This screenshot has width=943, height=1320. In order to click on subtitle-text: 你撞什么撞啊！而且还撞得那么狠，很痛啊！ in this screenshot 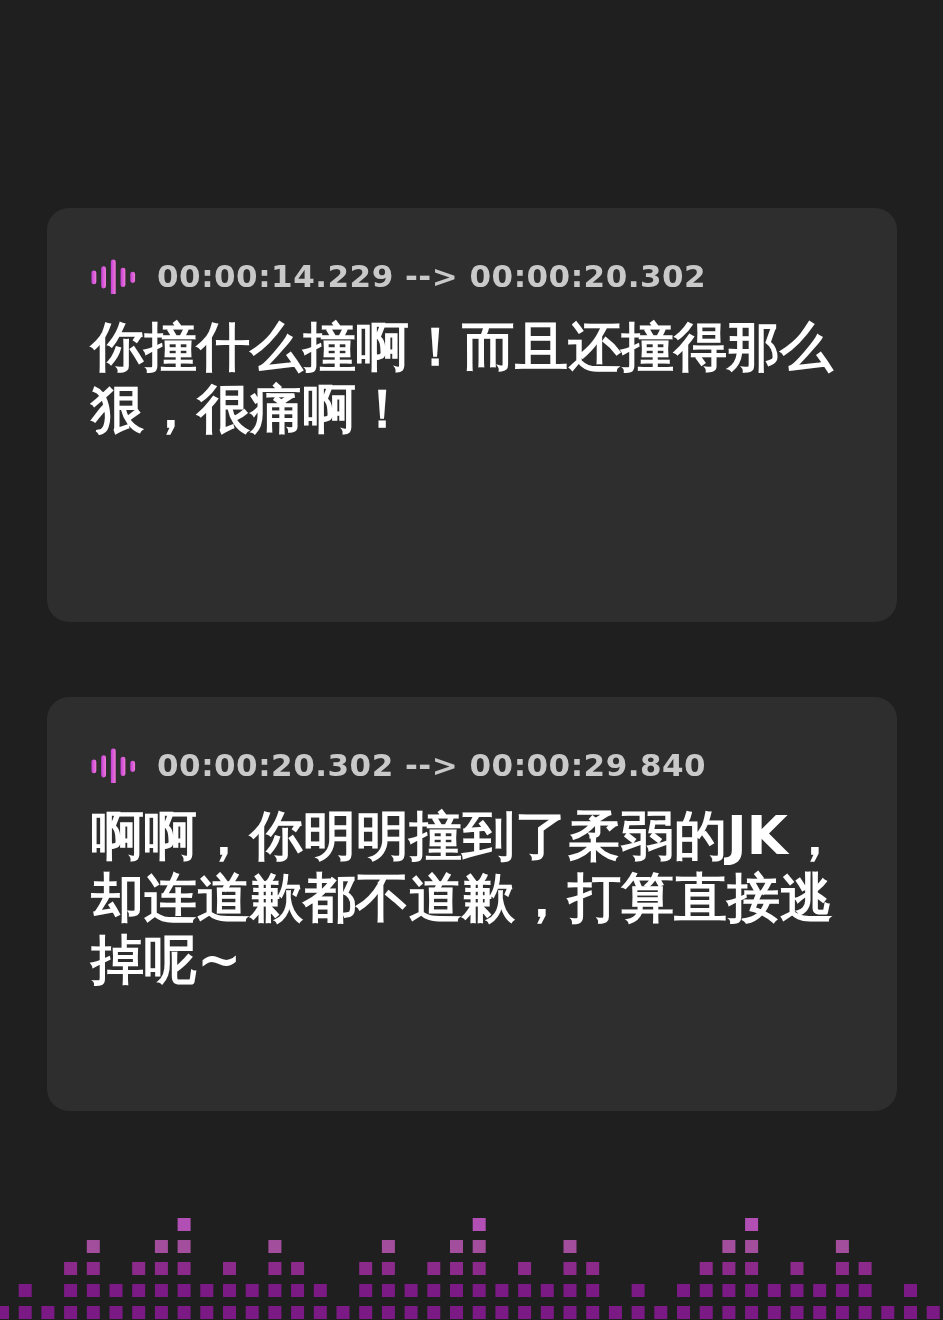, I will do `click(463, 378)`.